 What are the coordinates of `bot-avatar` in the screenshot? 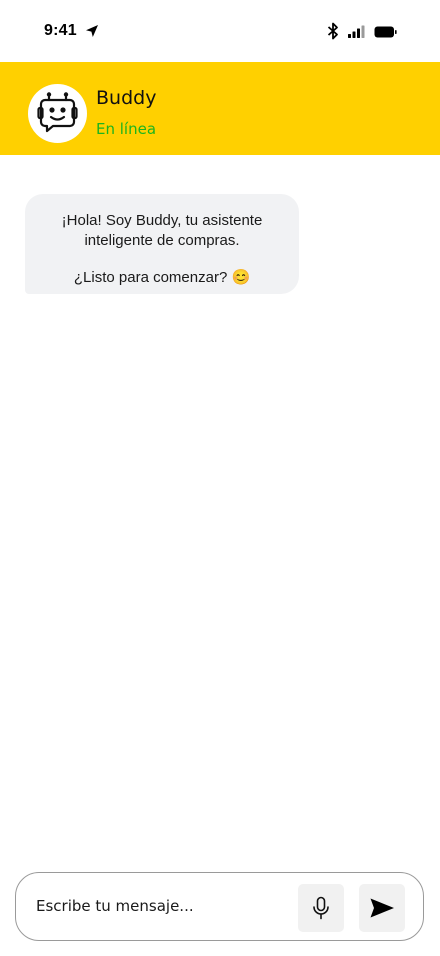 It's located at (57, 113).